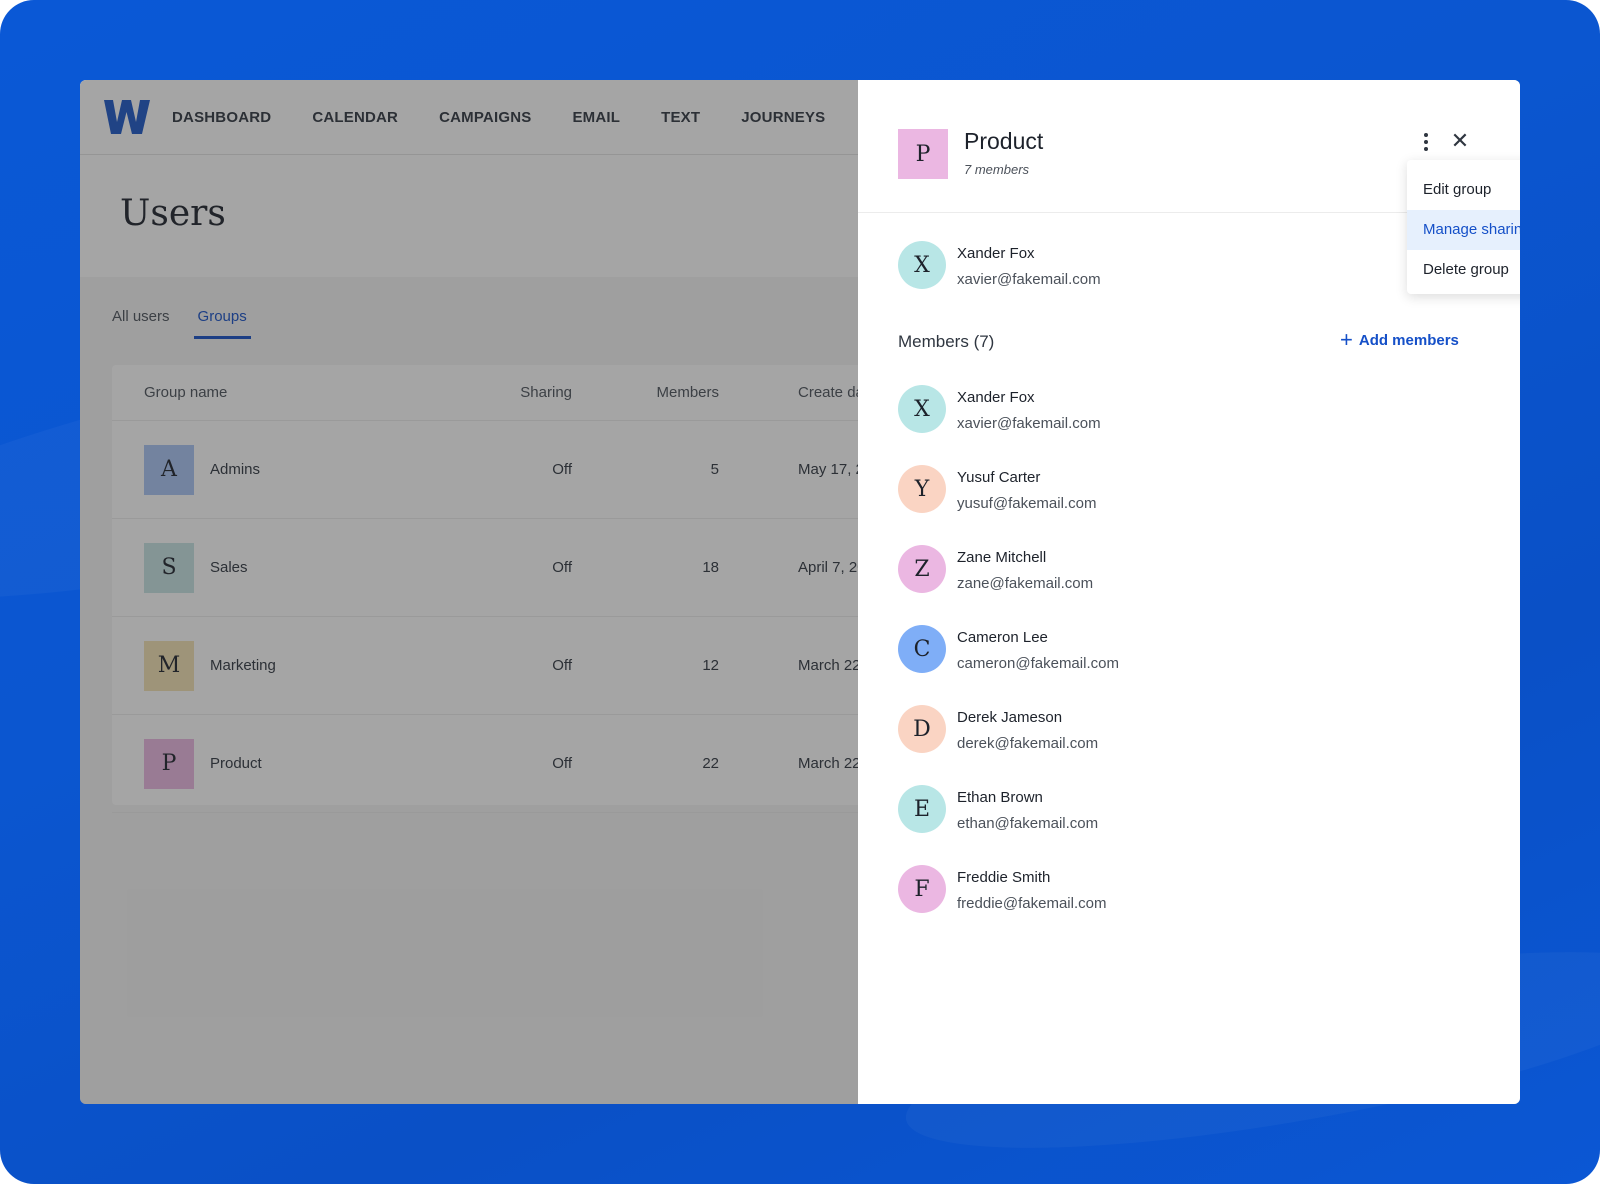 The height and width of the screenshot is (1184, 1600). I want to click on list-item: F Freddie Smith freddie@fakemail.com, so click(1138, 890).